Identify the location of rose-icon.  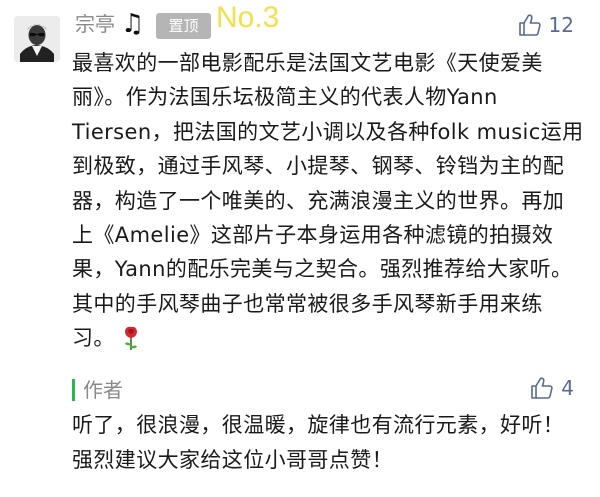
(130, 339).